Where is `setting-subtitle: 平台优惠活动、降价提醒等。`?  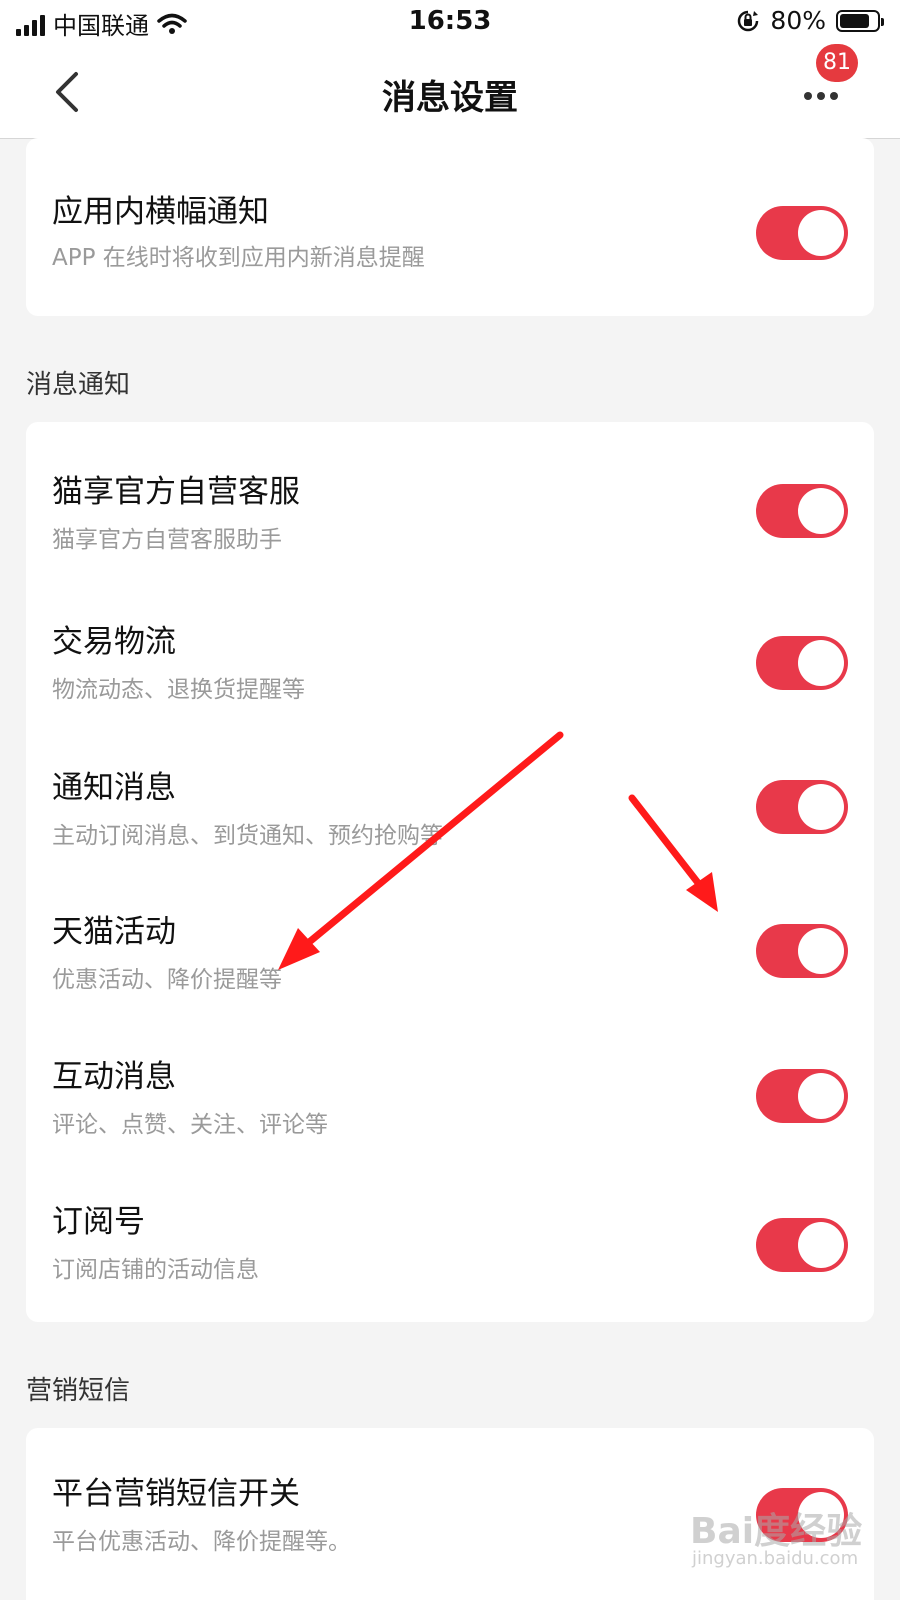
setting-subtitle: 平台优惠活动、降价提醒等。 is located at coordinates (201, 1542).